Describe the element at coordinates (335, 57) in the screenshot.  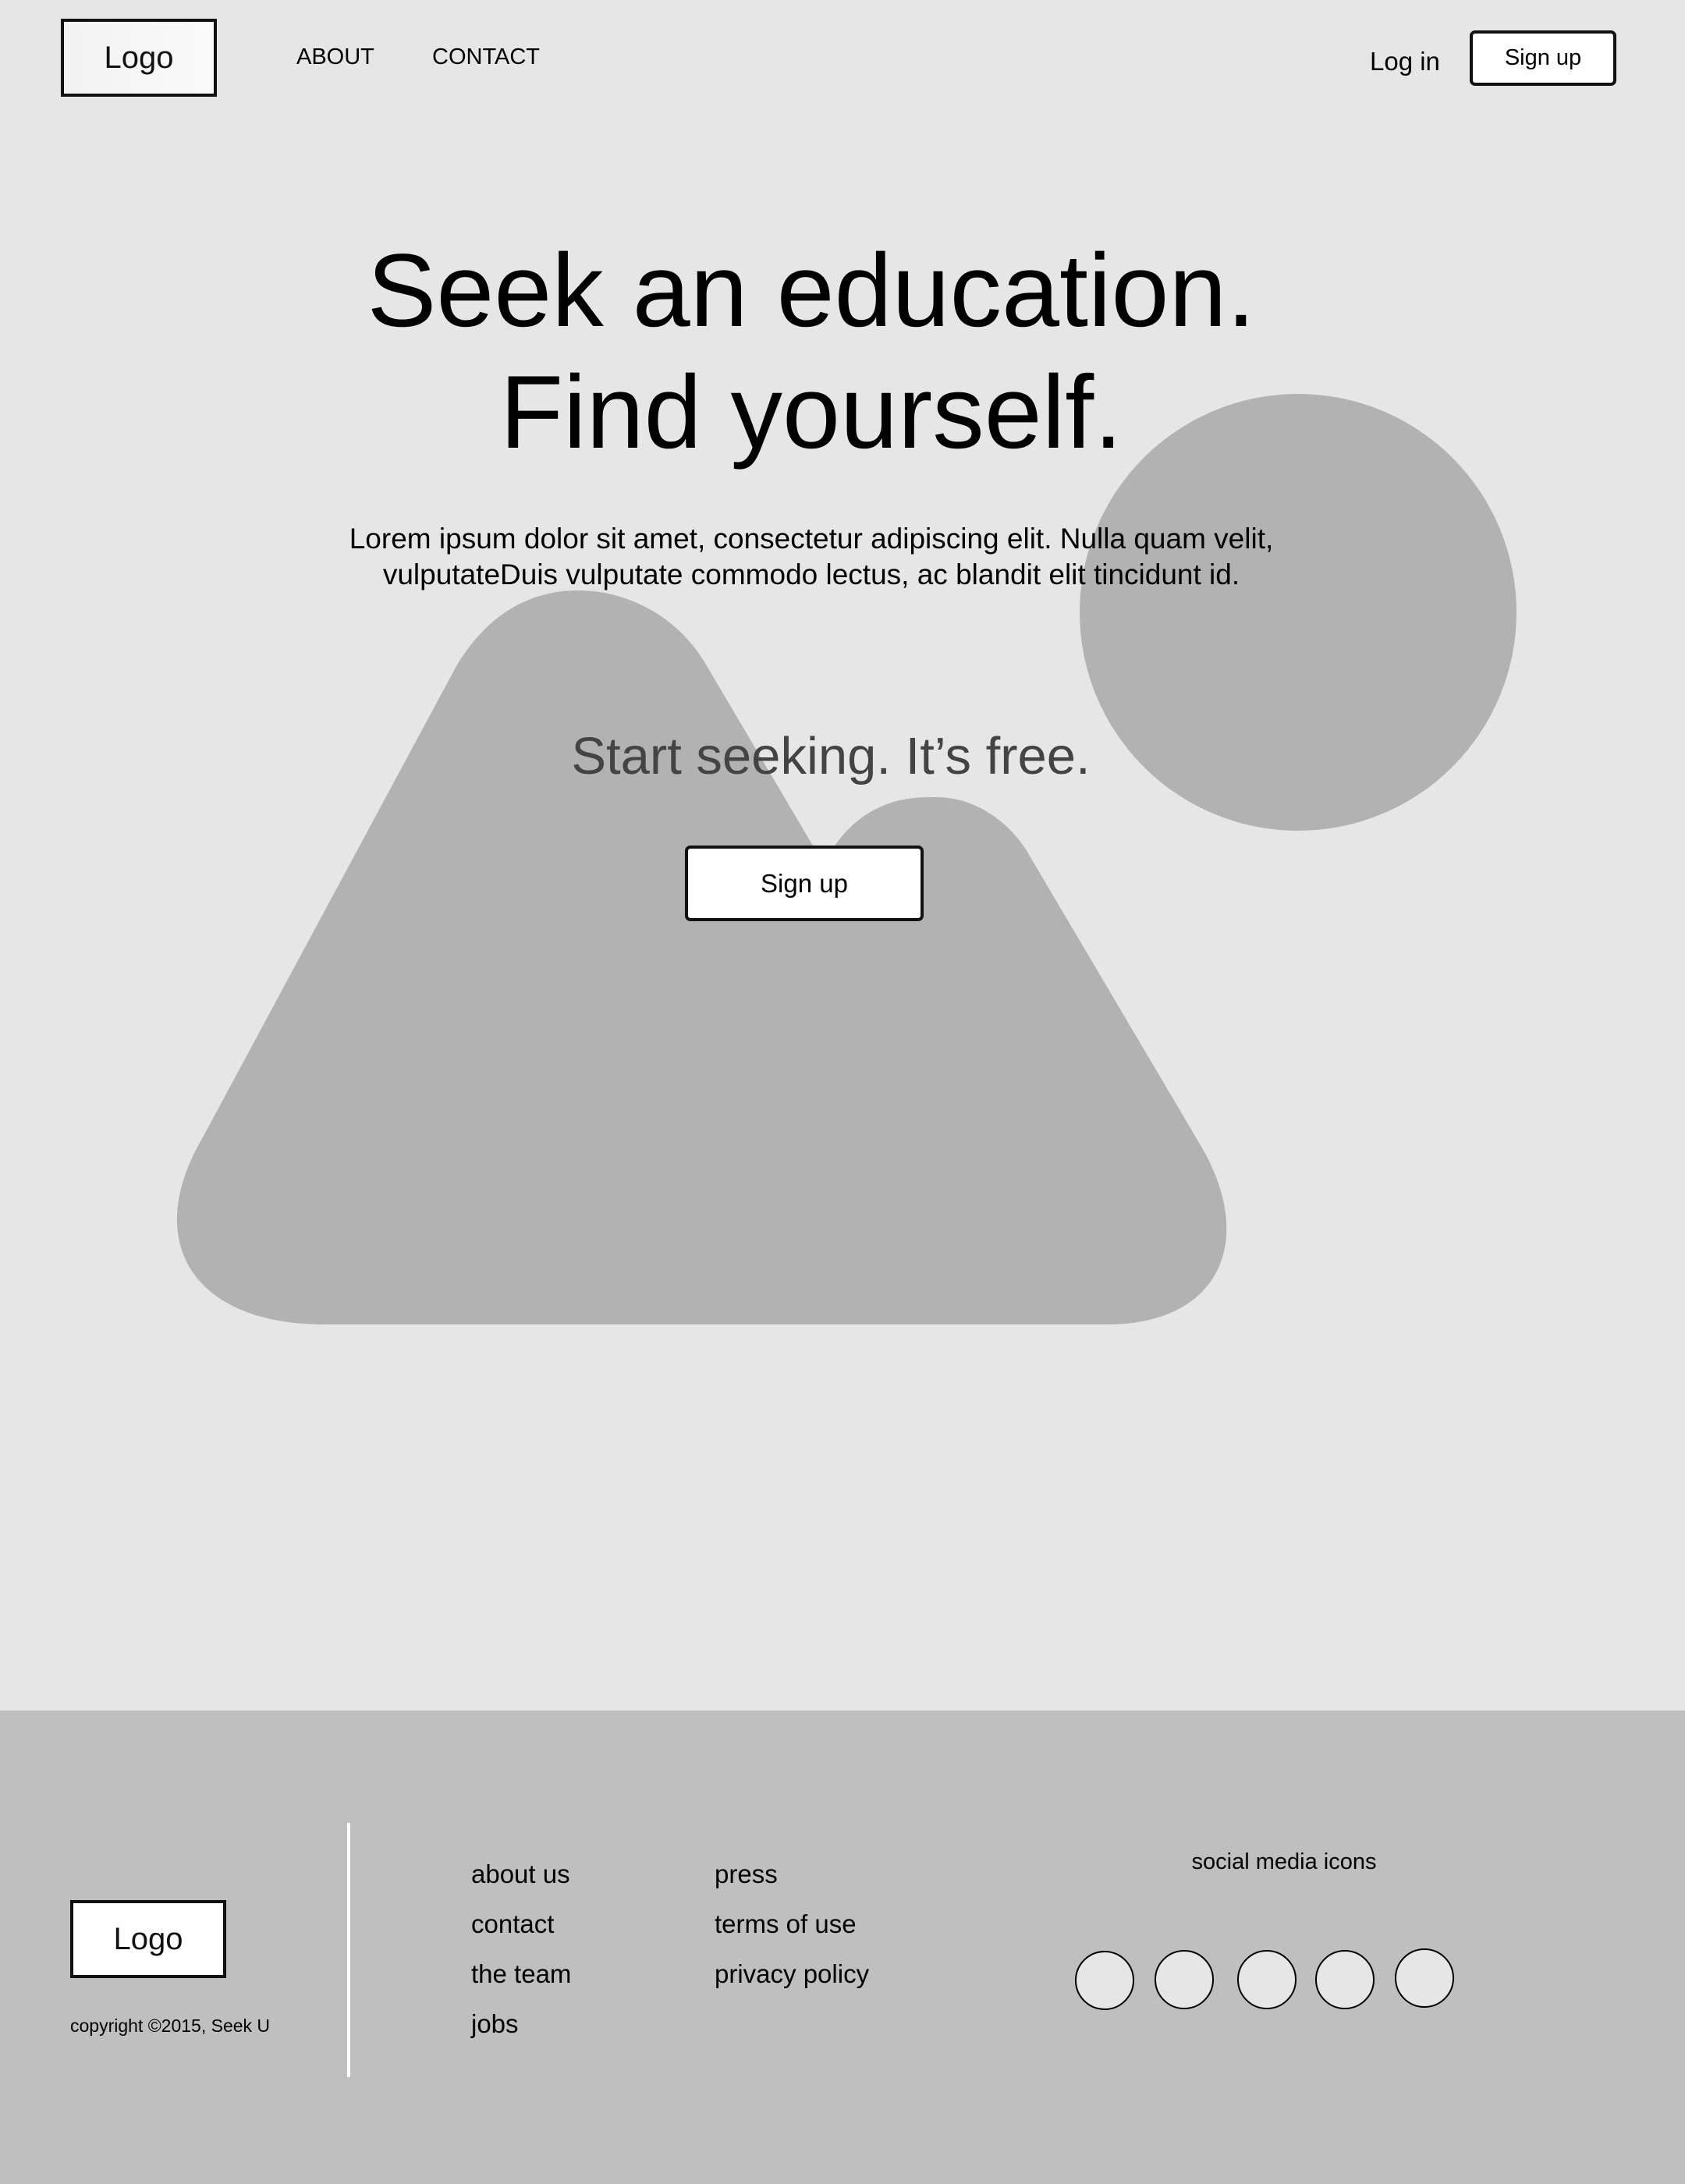
I see `nav-about-link: ABOUT` at that location.